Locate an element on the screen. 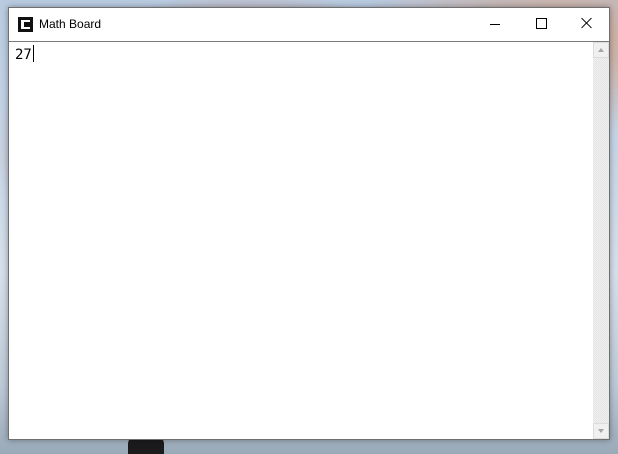 Image resolution: width=618 pixels, height=454 pixels. close-icon is located at coordinates (587, 23).